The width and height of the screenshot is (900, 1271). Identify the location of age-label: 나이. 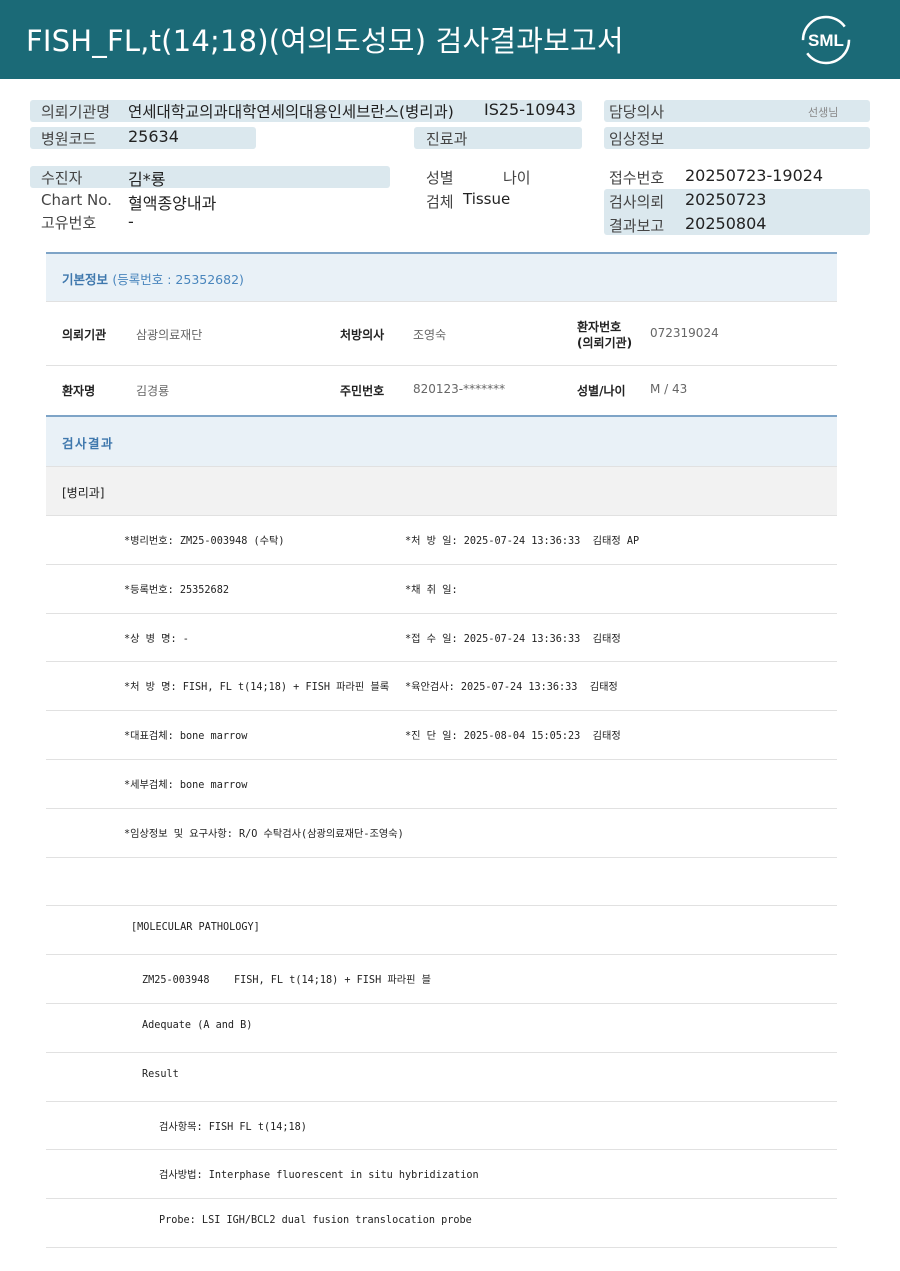
(517, 178).